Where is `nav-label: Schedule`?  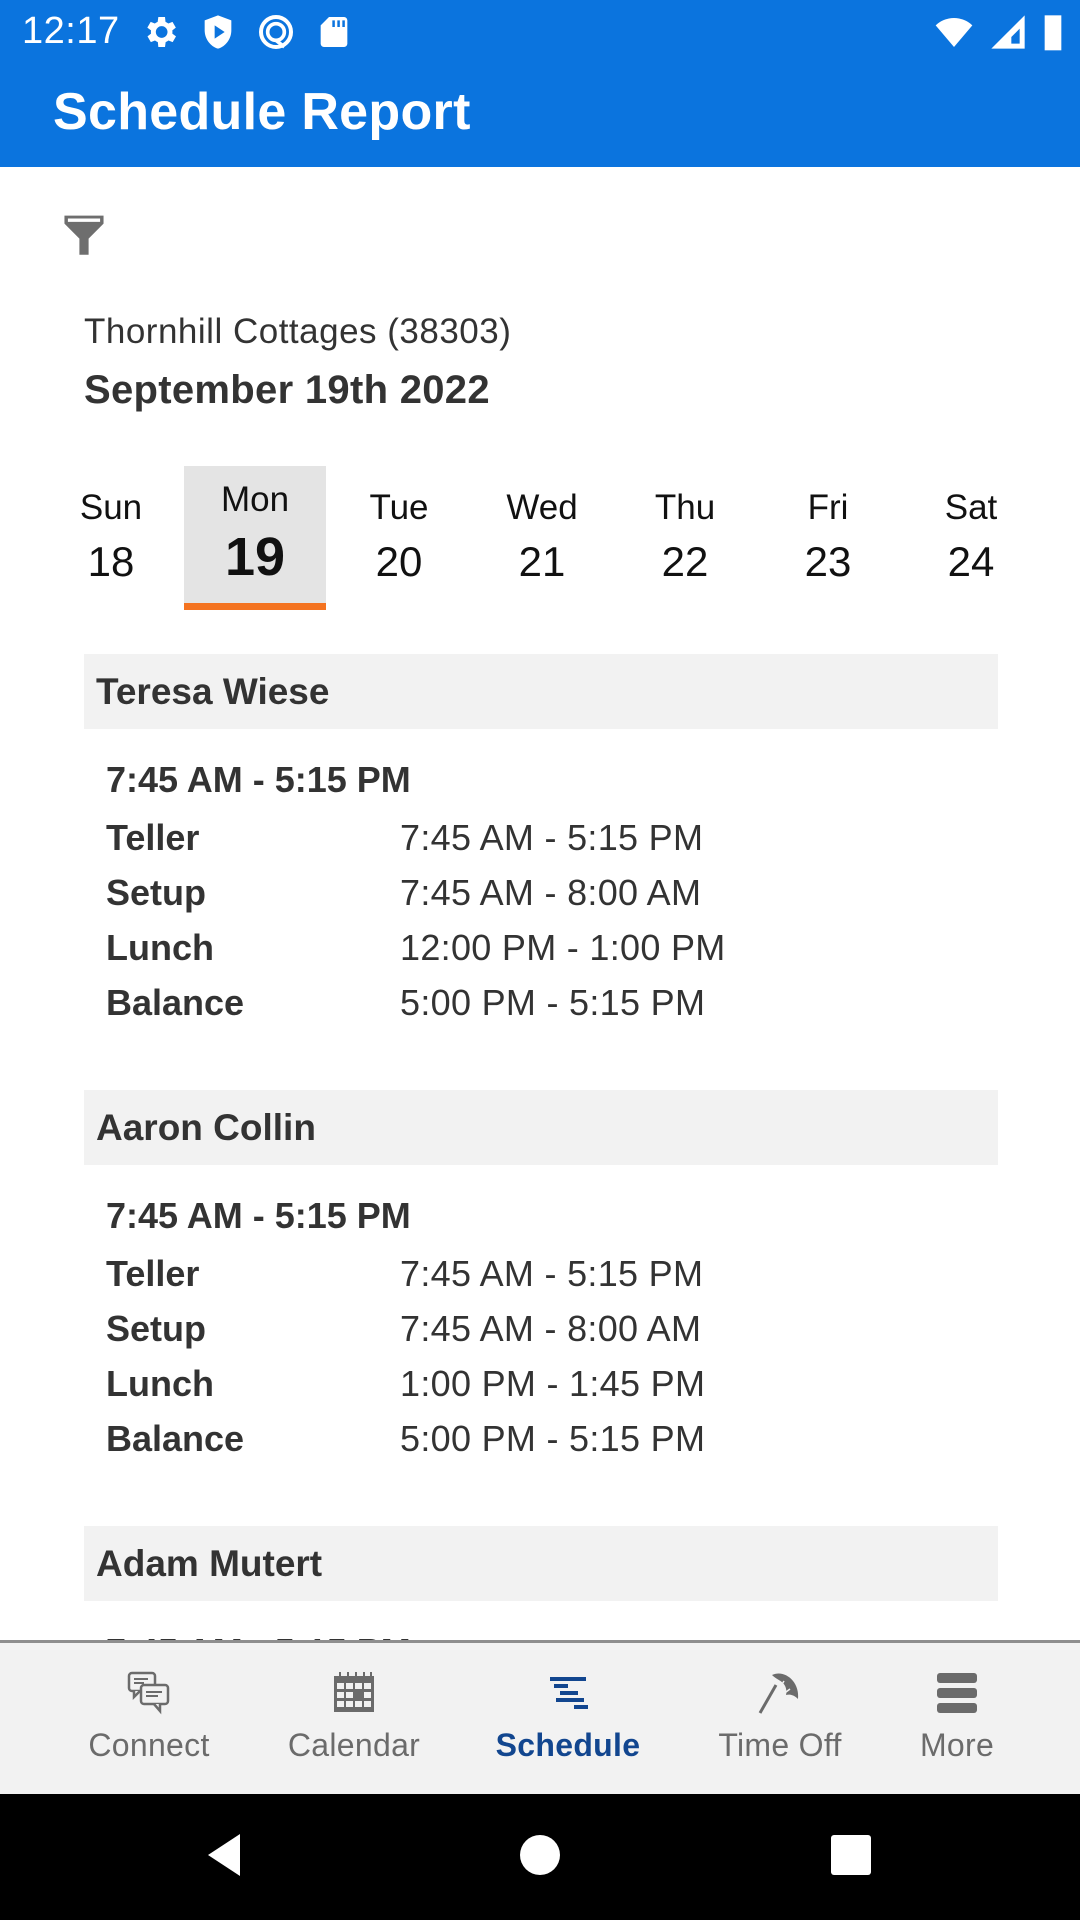
nav-label: Schedule is located at coordinates (568, 1745).